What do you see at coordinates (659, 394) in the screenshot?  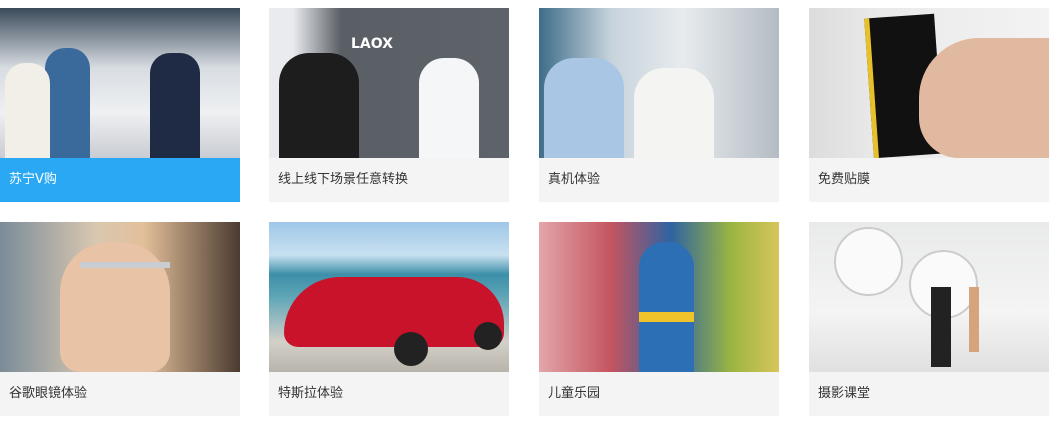 I see `card-caption: 儿童乐园` at bounding box center [659, 394].